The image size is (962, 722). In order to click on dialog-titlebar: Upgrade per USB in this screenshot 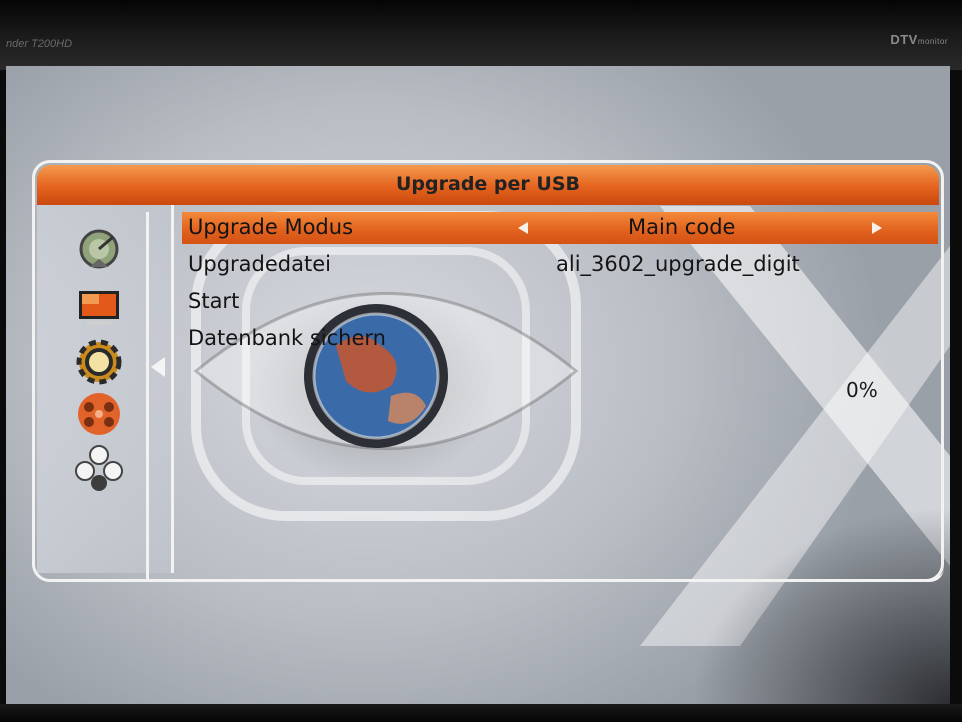, I will do `click(488, 185)`.